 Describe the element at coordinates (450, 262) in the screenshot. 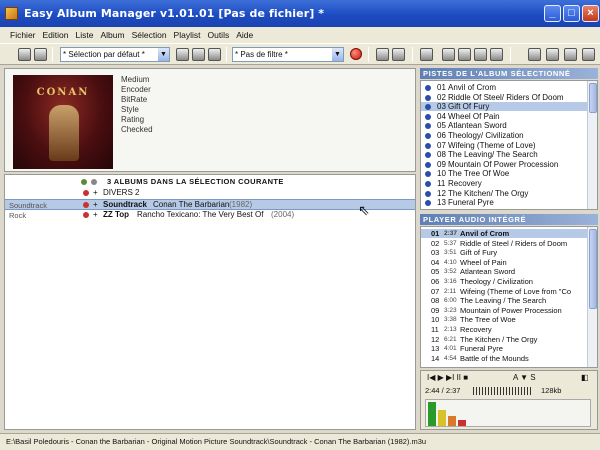

I see `track-duration: 4:10` at that location.